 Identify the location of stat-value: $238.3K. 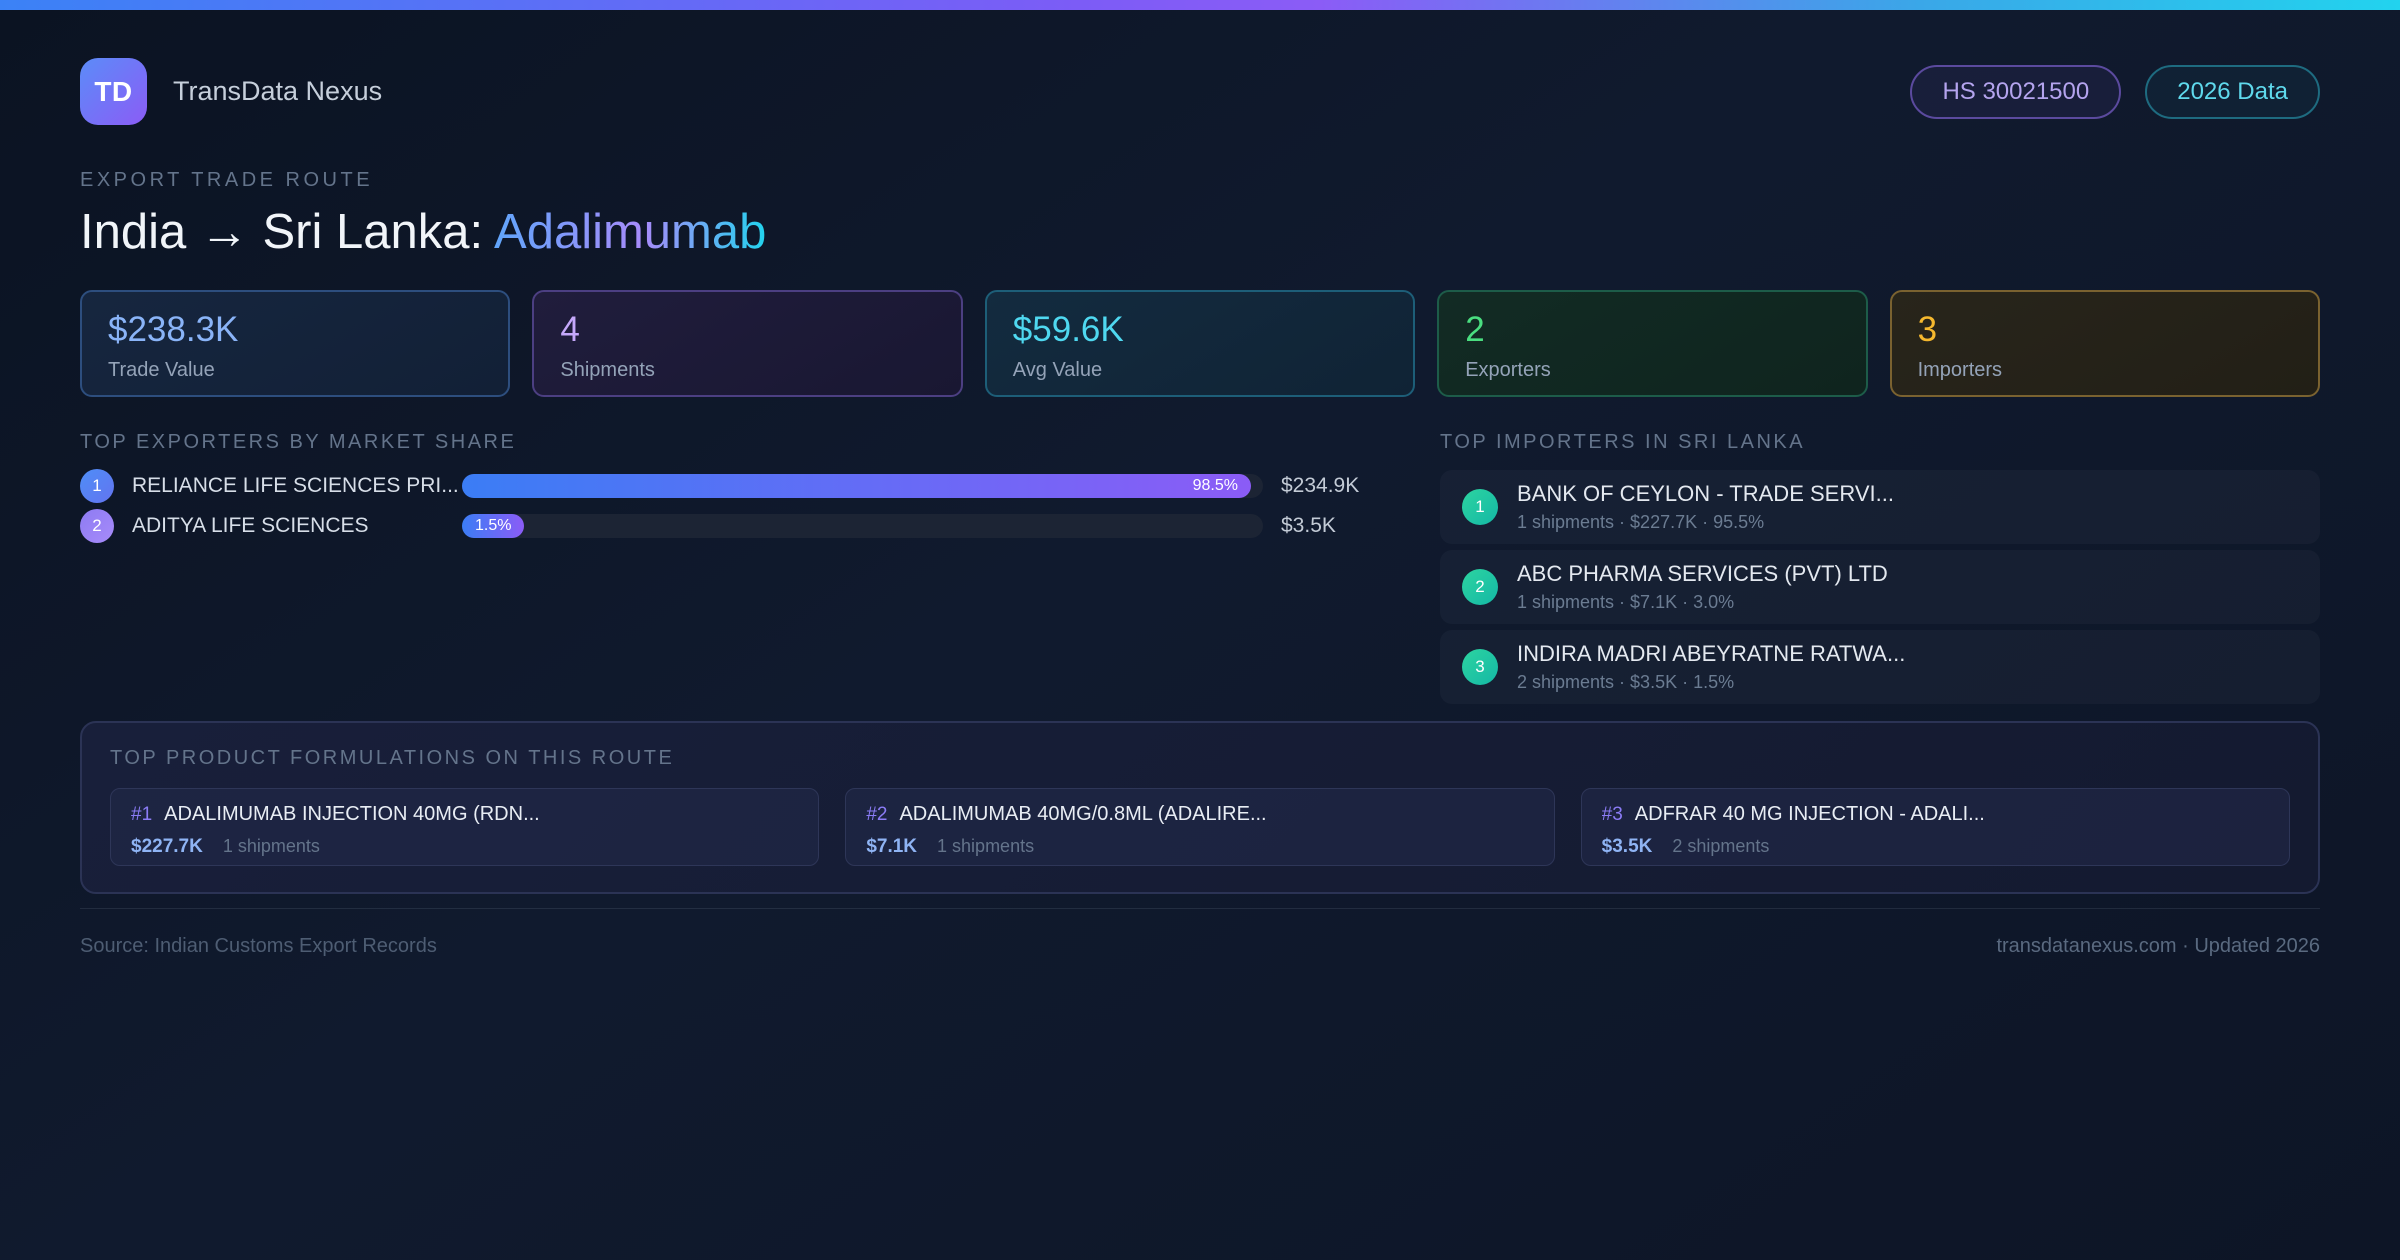
(173, 330).